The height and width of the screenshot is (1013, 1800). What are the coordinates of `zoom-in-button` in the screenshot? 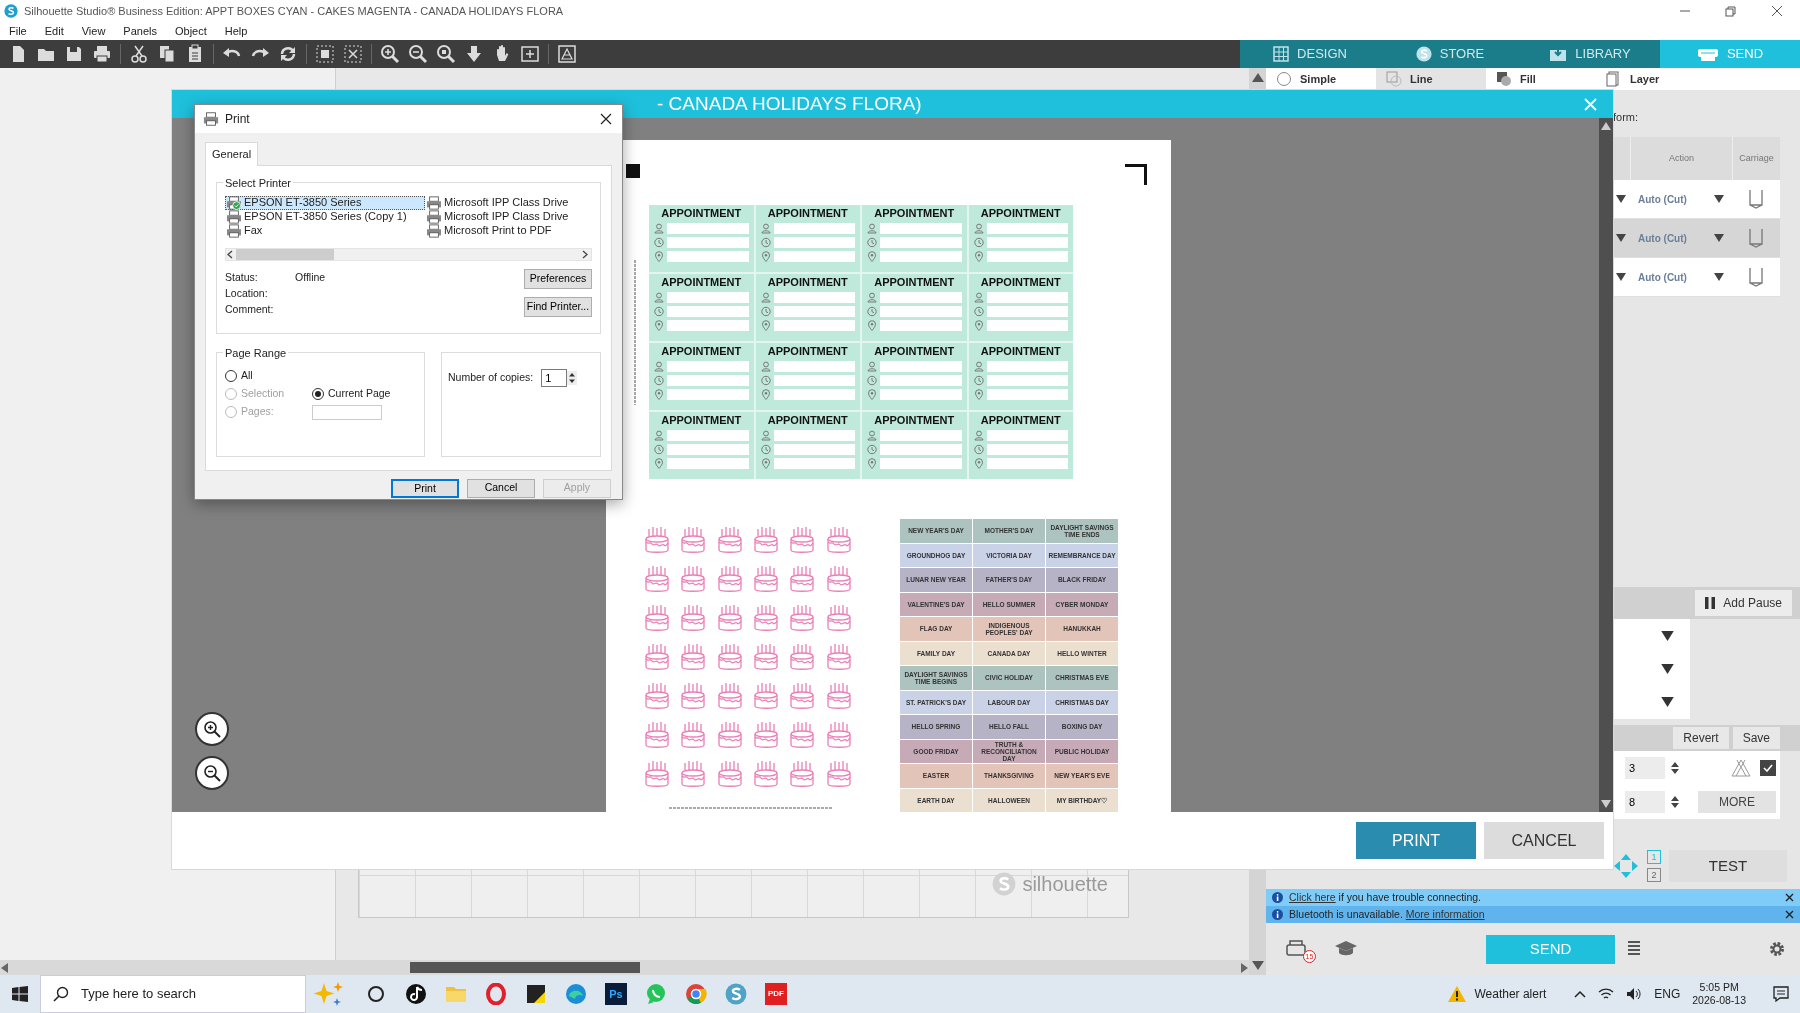 It's located at (212, 729).